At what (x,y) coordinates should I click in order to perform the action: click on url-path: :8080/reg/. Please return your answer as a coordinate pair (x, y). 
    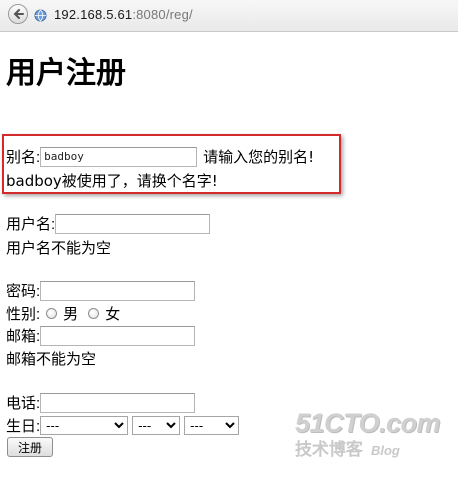
    Looking at the image, I should click on (162, 14).